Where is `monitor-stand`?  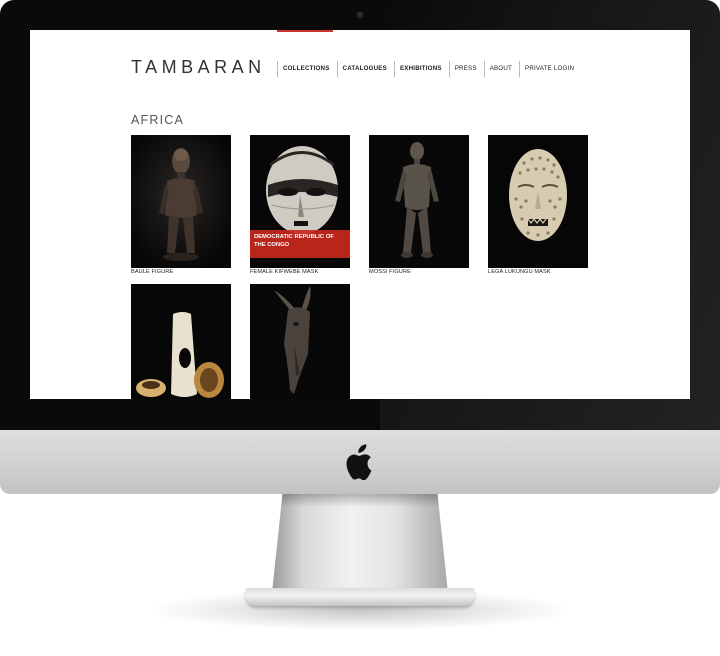 monitor-stand is located at coordinates (360, 543).